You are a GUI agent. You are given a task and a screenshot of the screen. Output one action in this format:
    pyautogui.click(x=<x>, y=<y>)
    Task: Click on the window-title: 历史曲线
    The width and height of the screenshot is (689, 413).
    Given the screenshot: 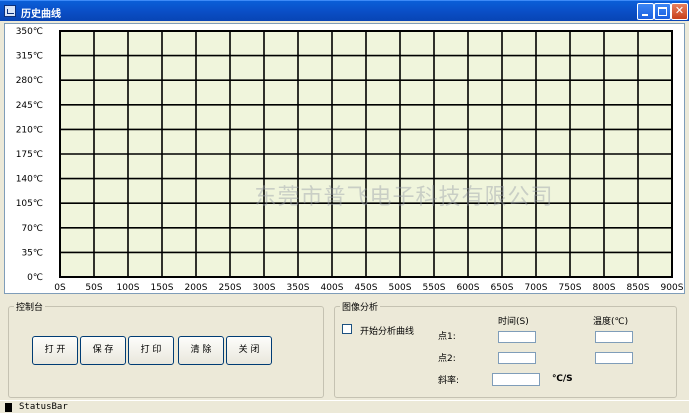 What is the action you would take?
    pyautogui.click(x=41, y=14)
    